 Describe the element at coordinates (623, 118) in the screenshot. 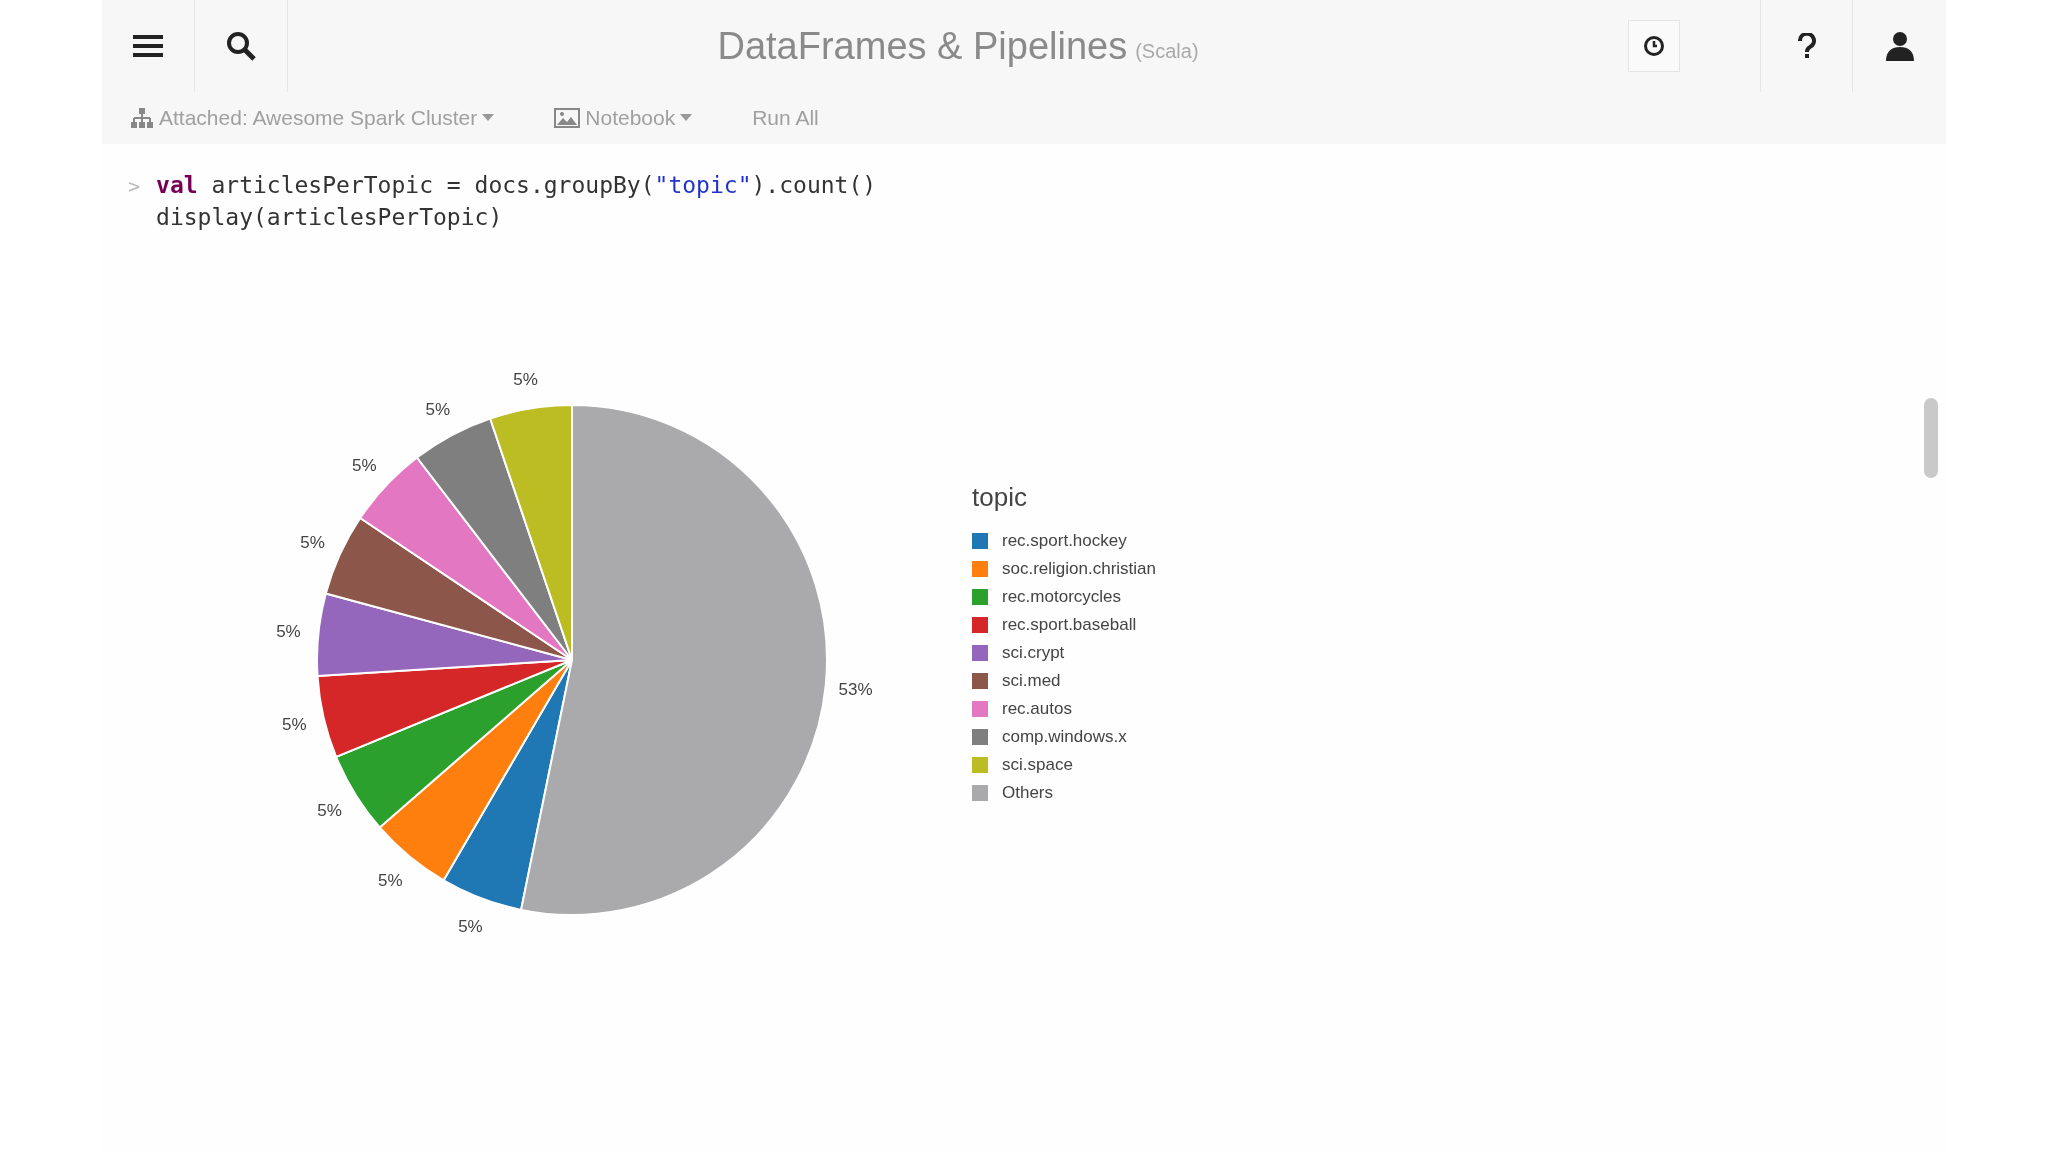

I see `toolbar-menu: Notebook` at that location.